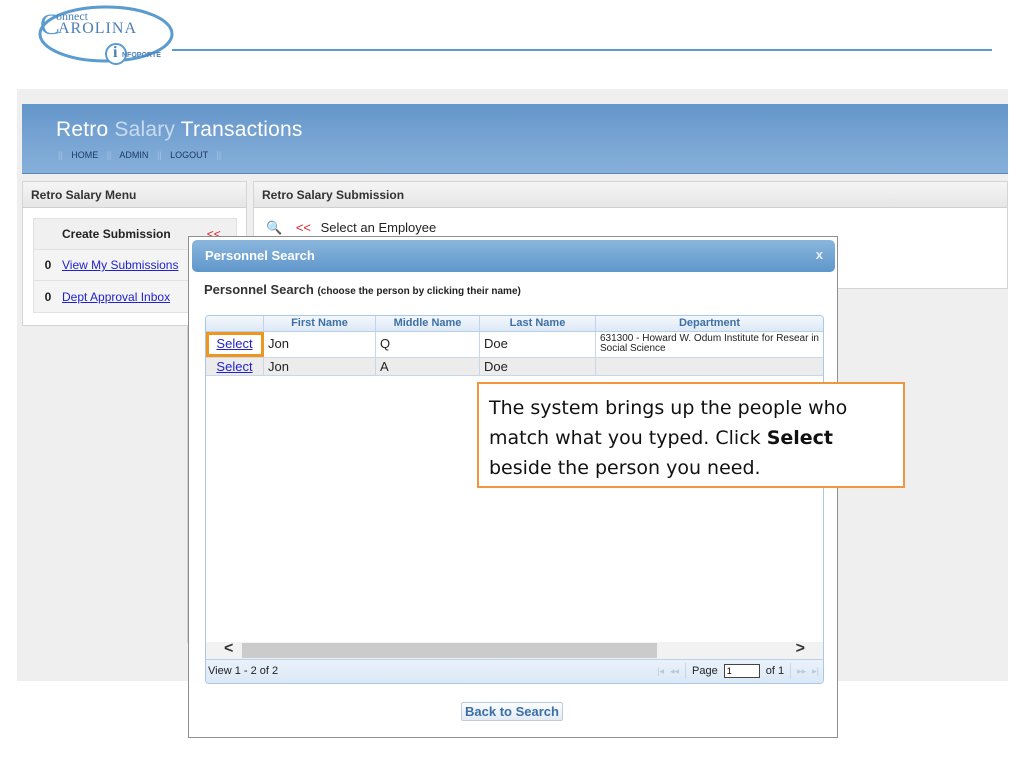  I want to click on page-input, so click(741, 671).